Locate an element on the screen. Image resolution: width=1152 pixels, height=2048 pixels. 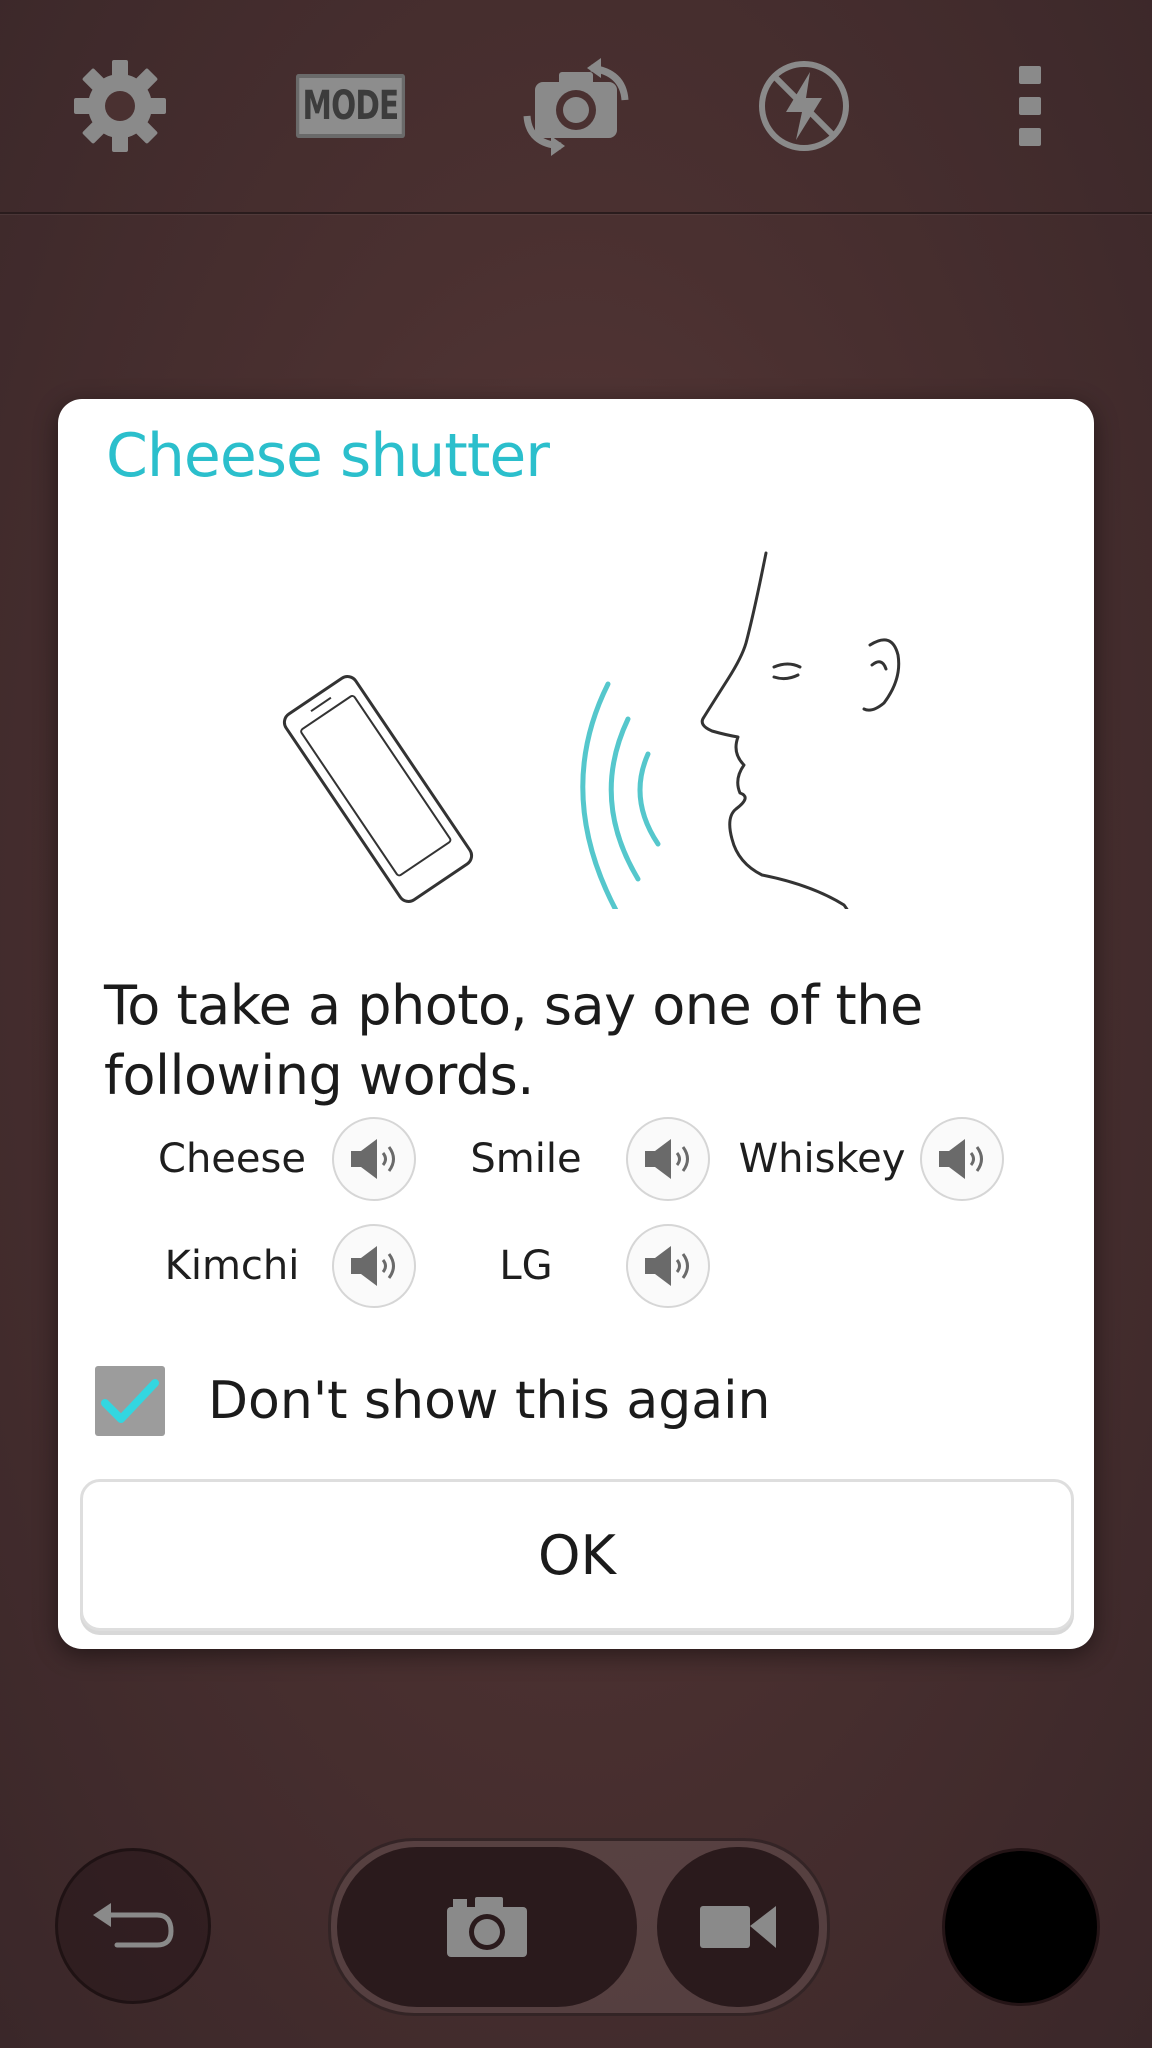
dont-show-again-checkbox is located at coordinates (130, 1401).